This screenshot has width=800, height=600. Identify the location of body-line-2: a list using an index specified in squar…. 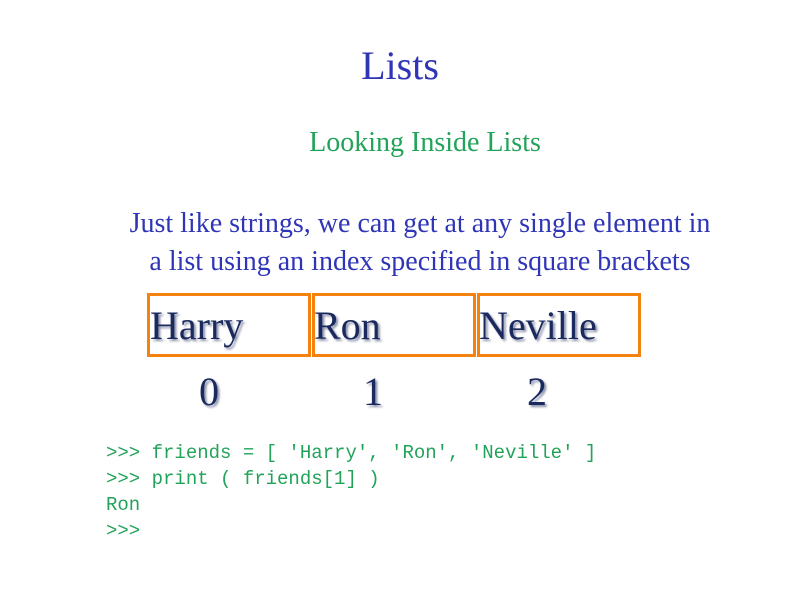
(420, 261).